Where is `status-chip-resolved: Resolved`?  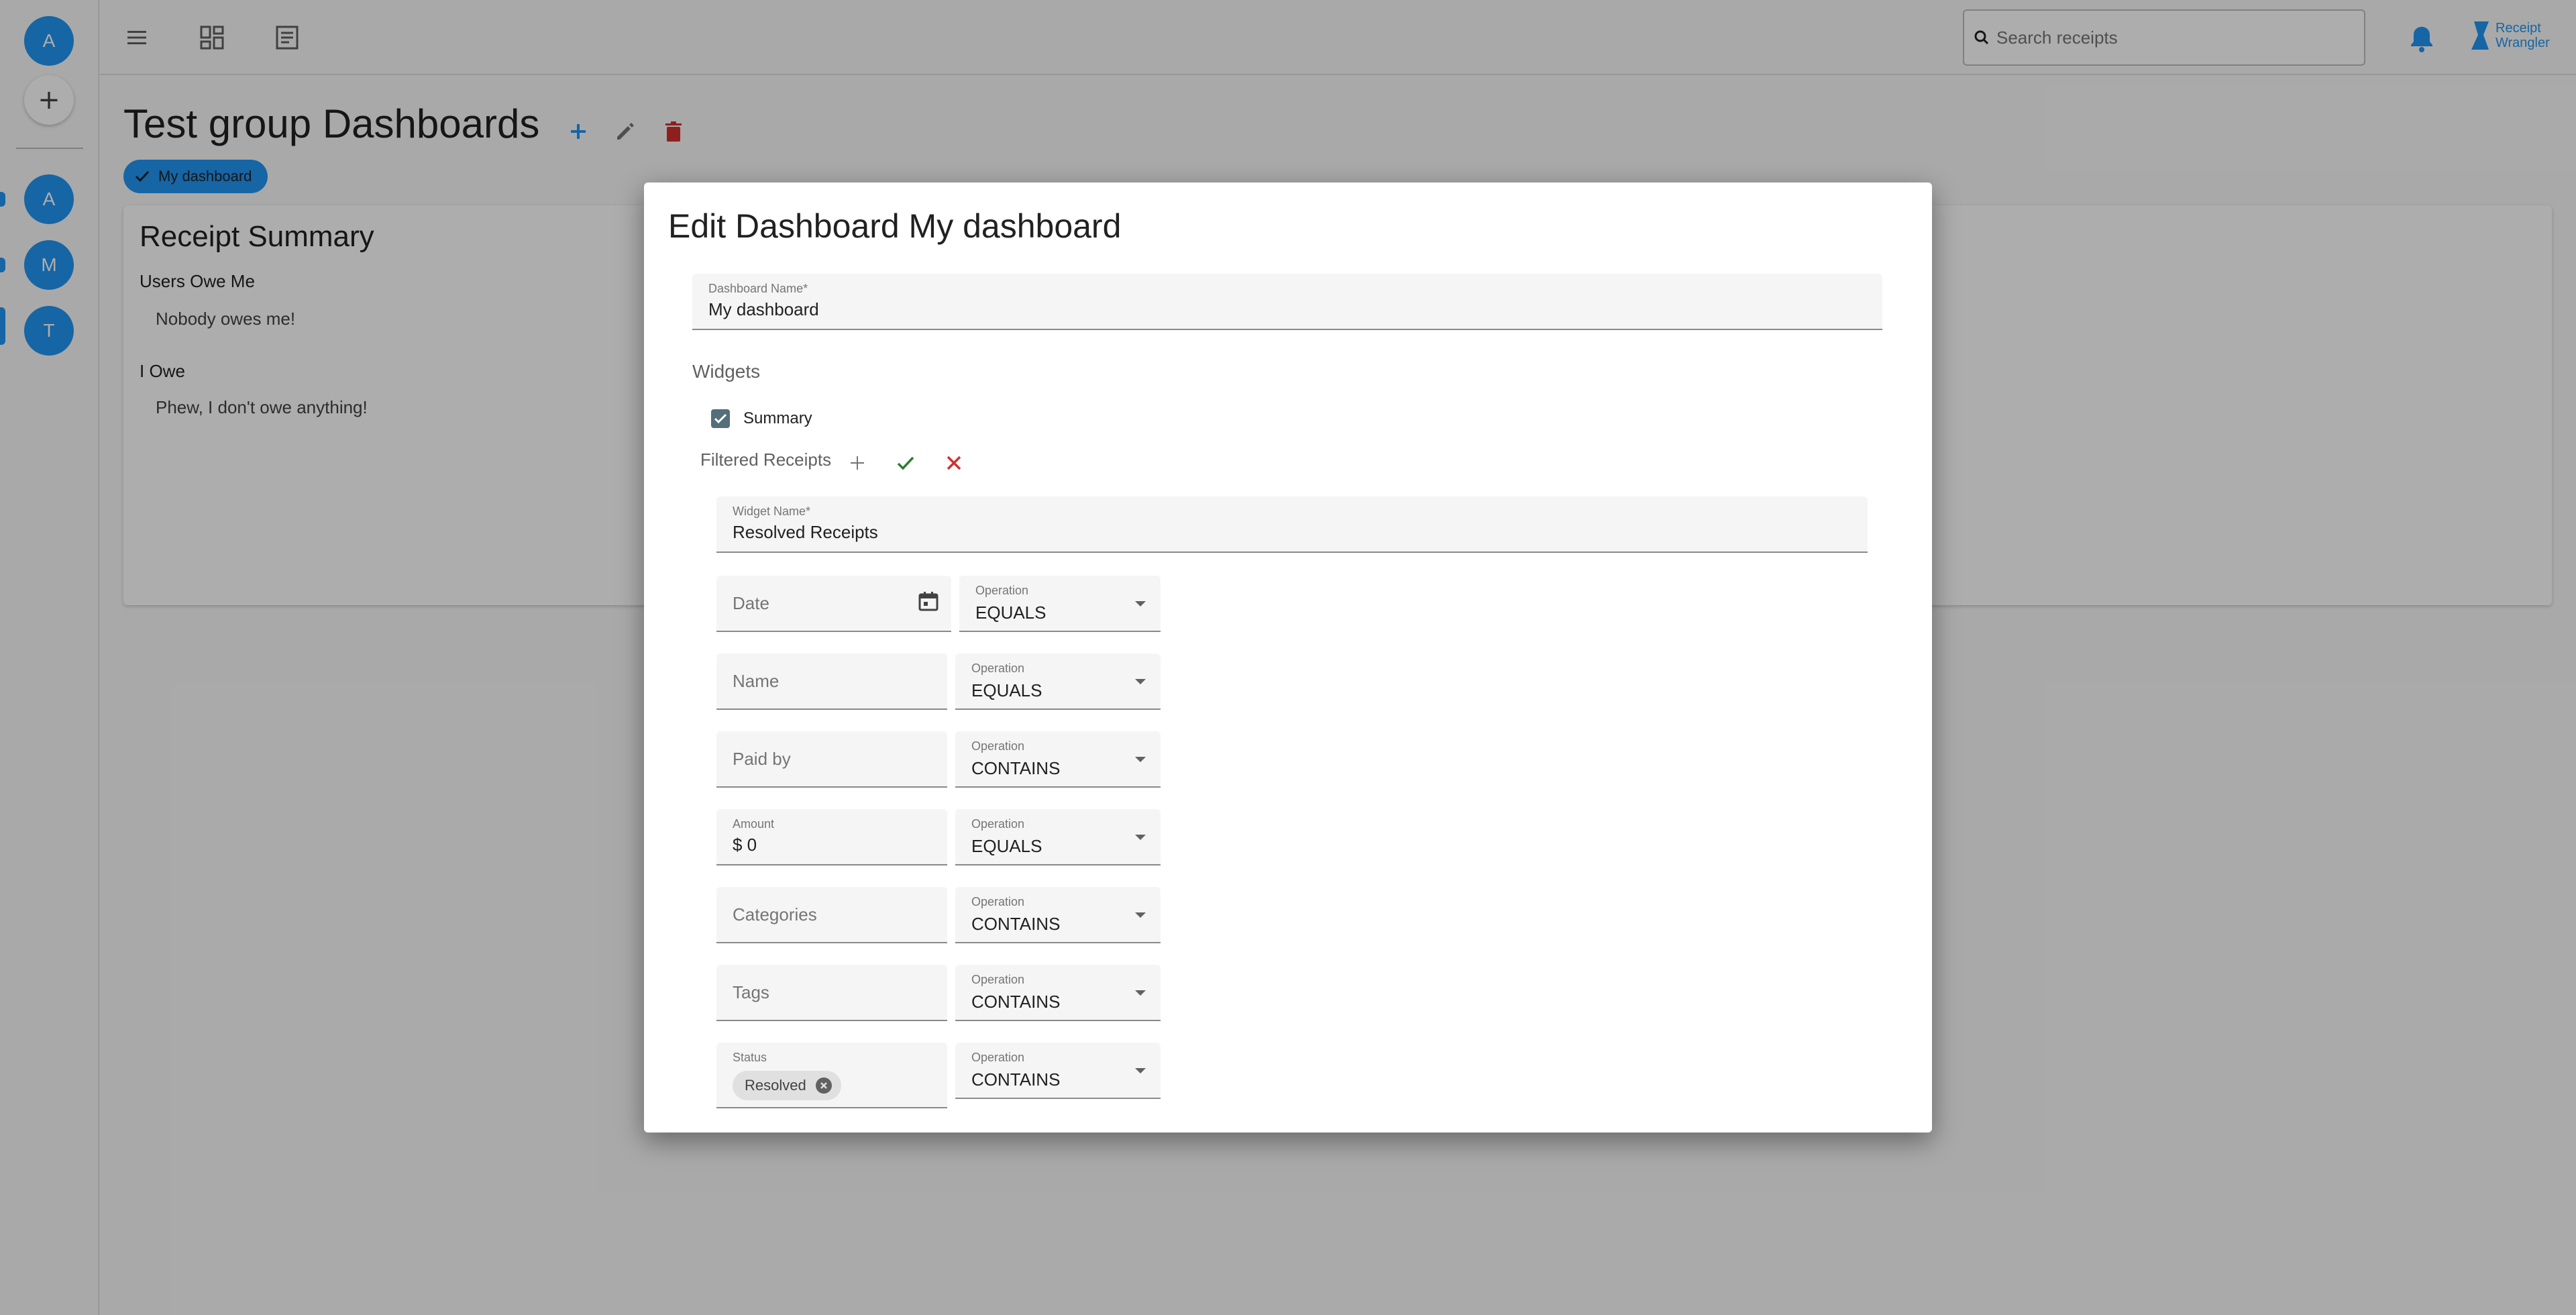
status-chip-resolved: Resolved is located at coordinates (787, 1086).